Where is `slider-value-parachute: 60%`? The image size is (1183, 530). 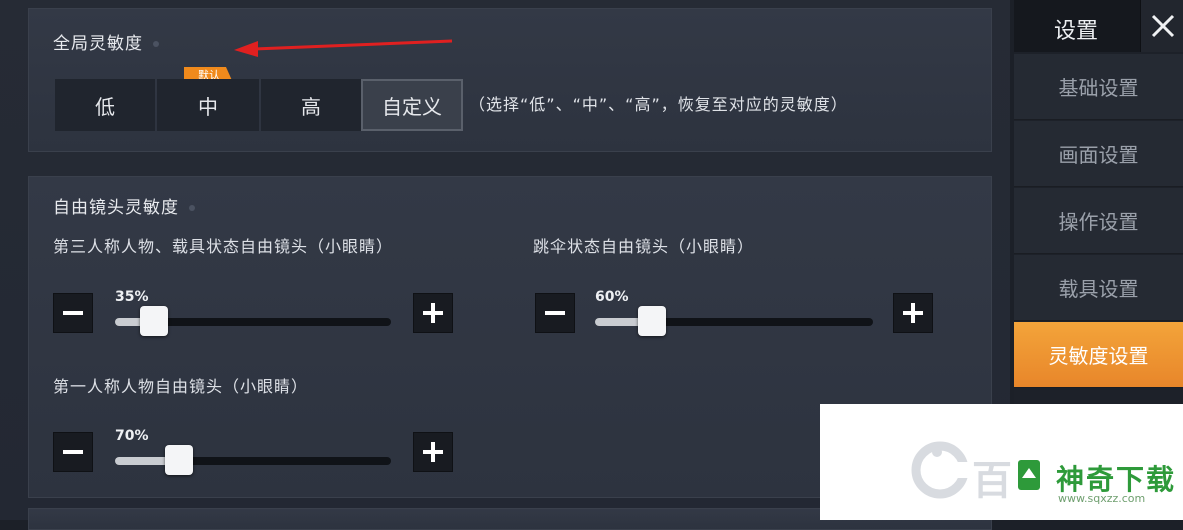
slider-value-parachute: 60% is located at coordinates (612, 297).